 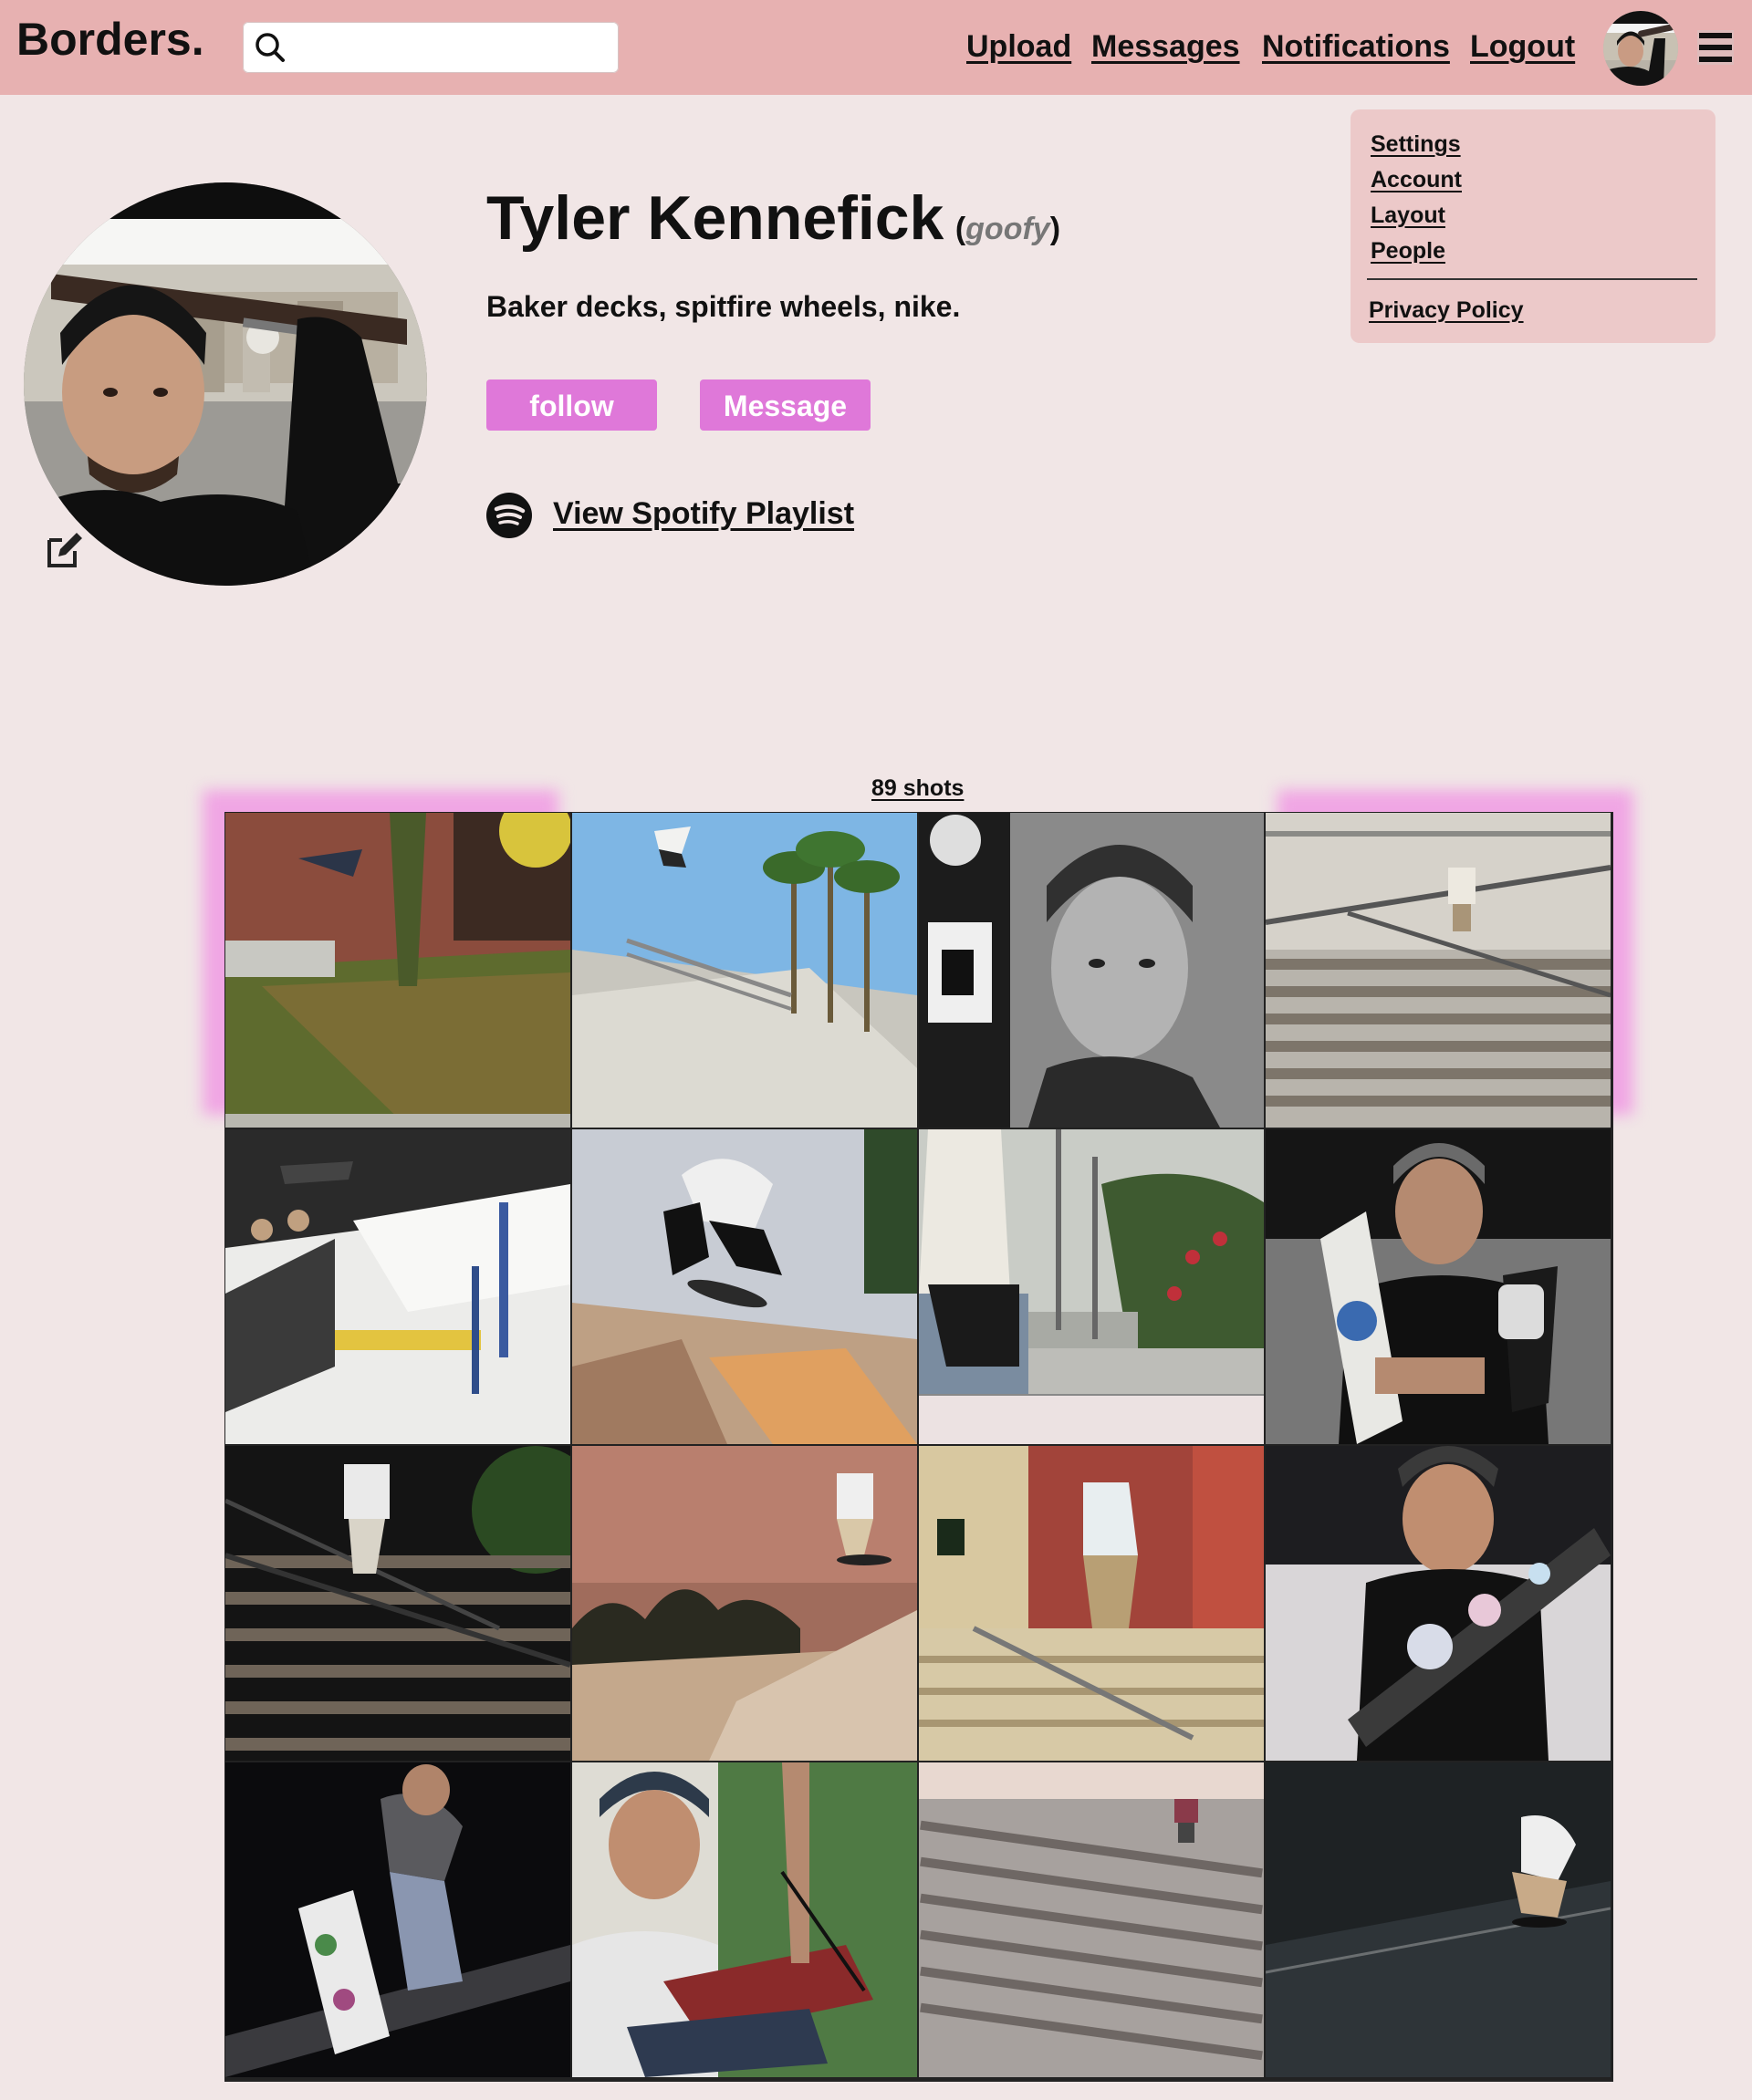 I want to click on menu-item-settings: Settings, so click(x=1416, y=144).